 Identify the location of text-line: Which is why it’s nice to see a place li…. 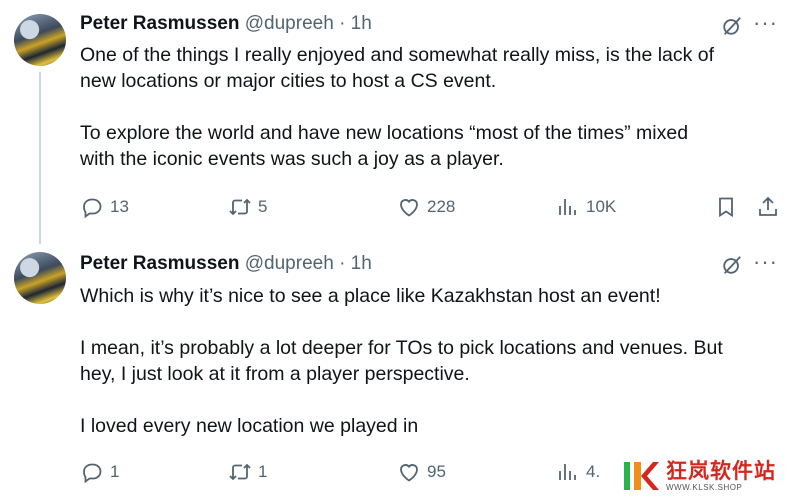
(370, 296).